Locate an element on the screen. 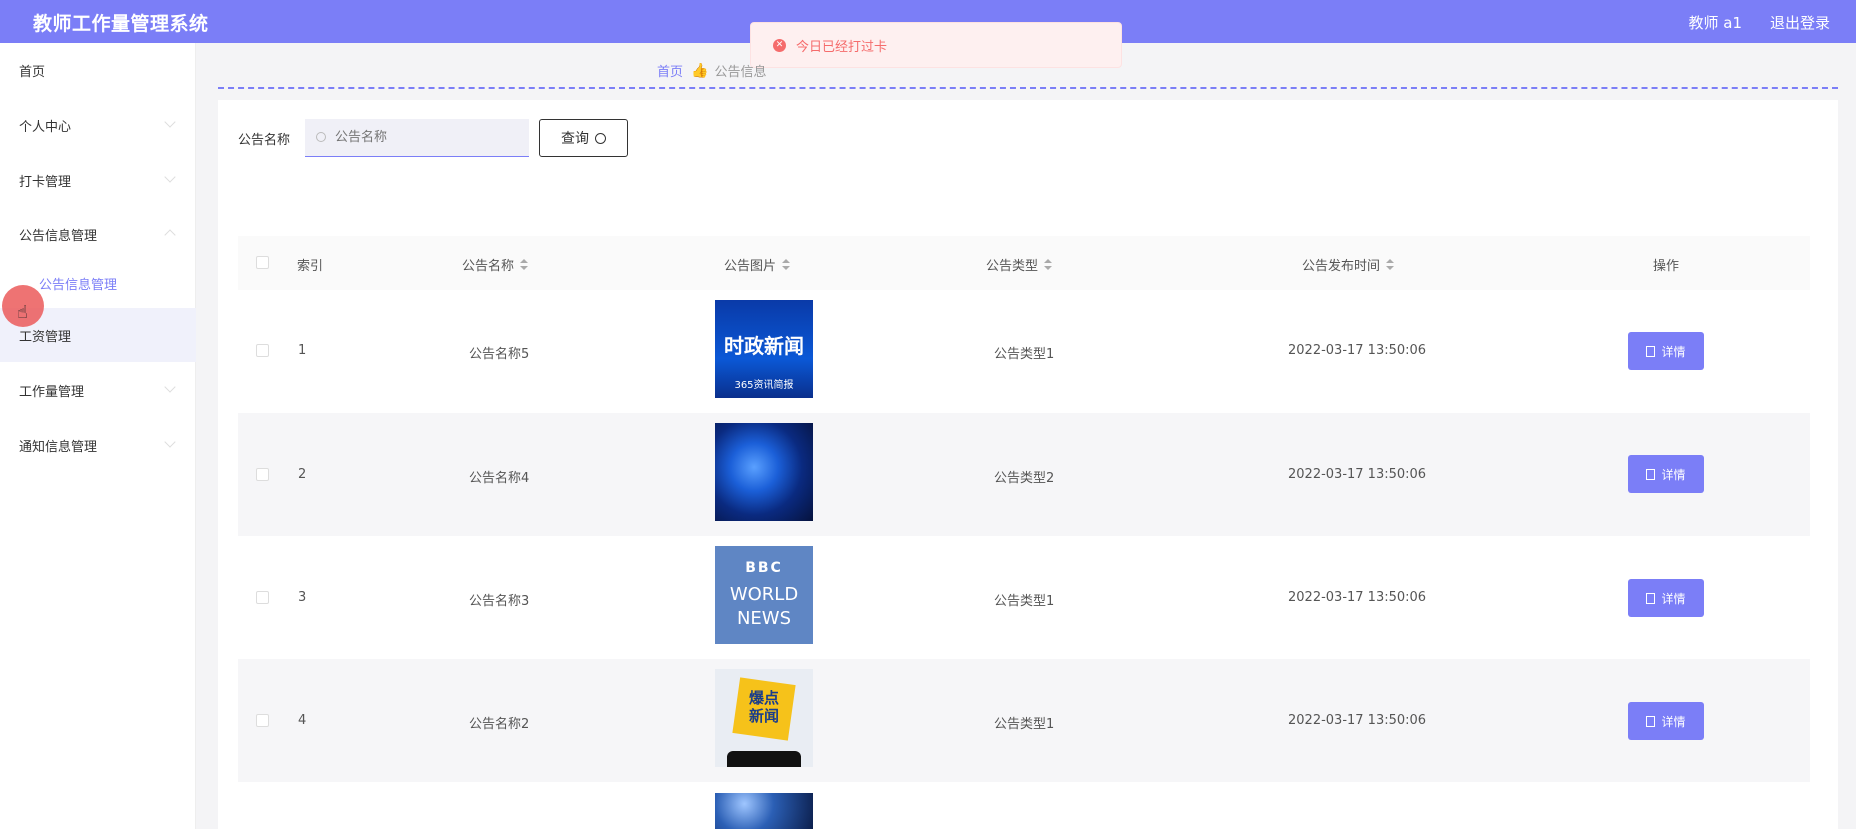 The width and height of the screenshot is (1856, 829). thumb-subtext: 365资讯简报 is located at coordinates (764, 385).